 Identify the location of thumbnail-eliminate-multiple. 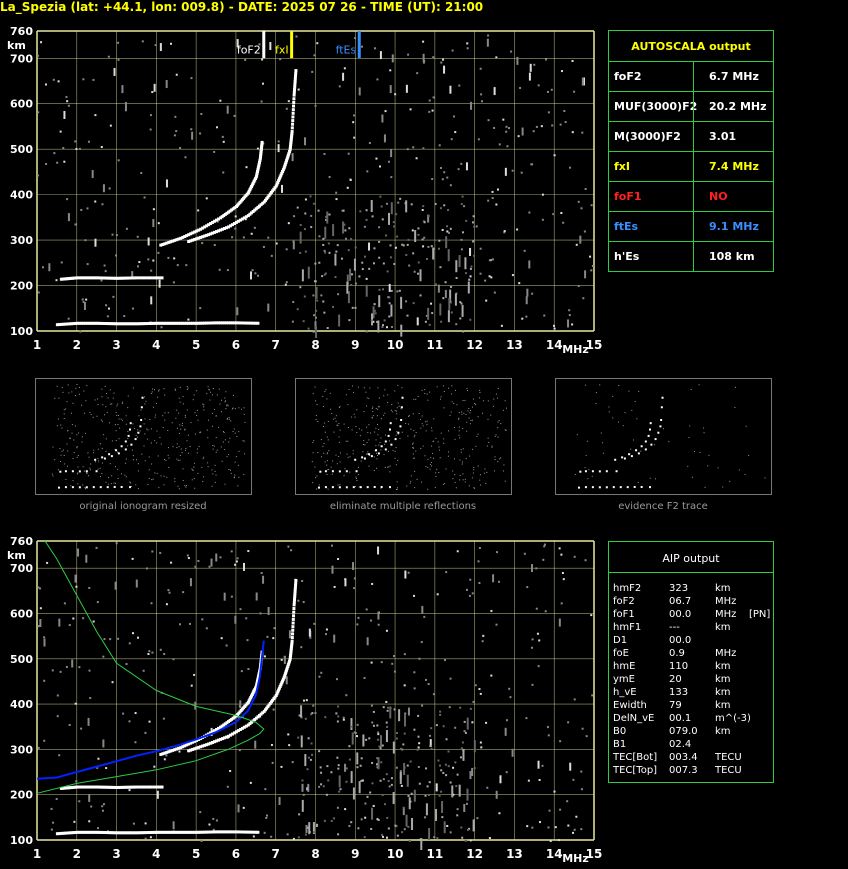
(403, 436).